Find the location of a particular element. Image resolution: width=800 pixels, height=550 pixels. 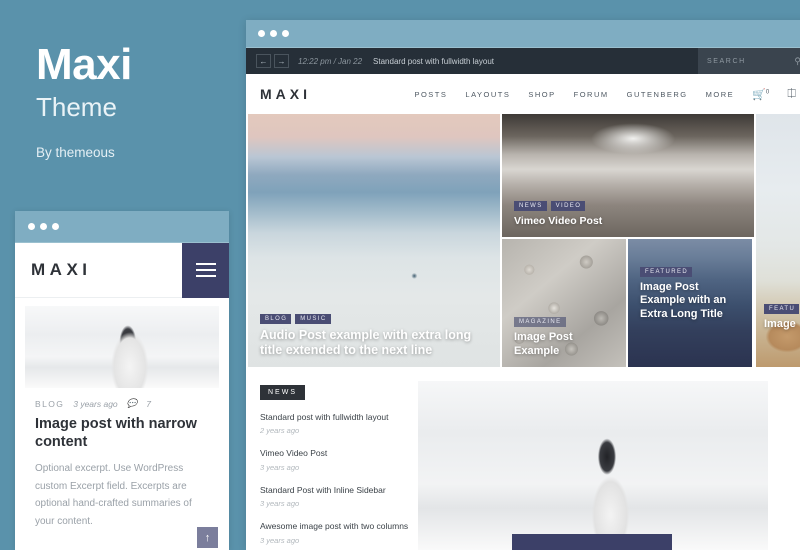

prev-post-icon: ← is located at coordinates (263, 61).